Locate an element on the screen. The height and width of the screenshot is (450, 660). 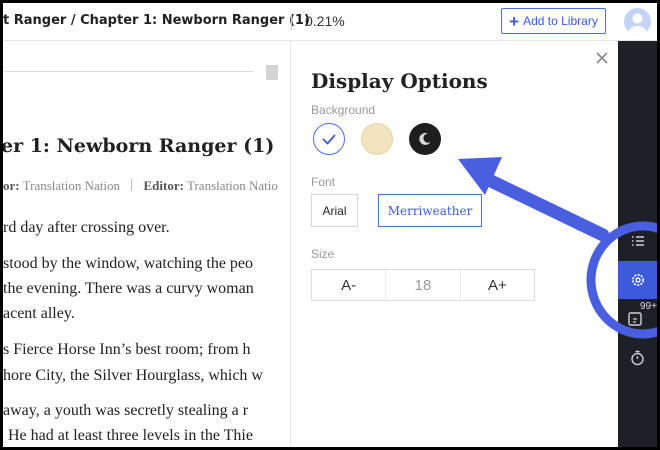
book-chapter-title: t Ranger / Chapter 1: Newborn Ranger (1) is located at coordinates (156, 20).